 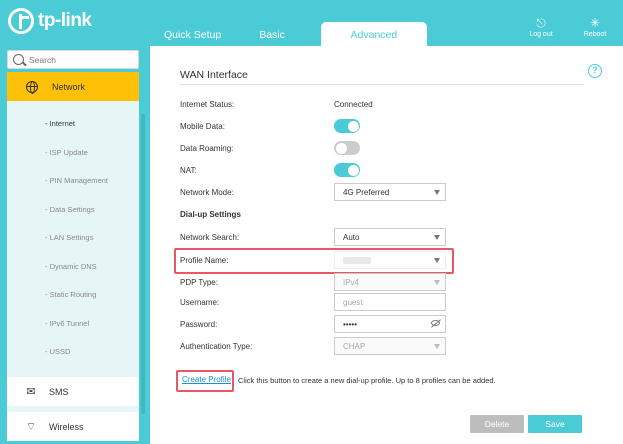 What do you see at coordinates (366, 192) in the screenshot?
I see `network-mode-value: 4G Preferred` at bounding box center [366, 192].